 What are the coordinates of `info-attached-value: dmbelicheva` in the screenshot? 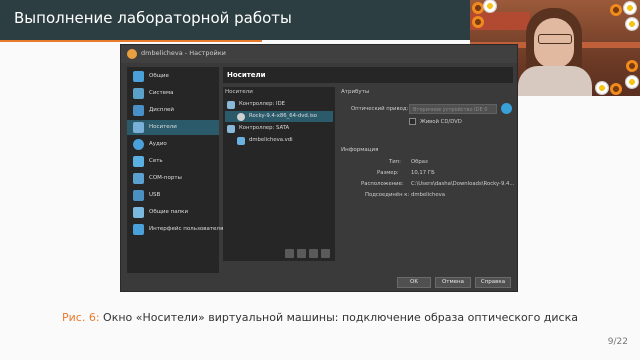 It's located at (428, 195).